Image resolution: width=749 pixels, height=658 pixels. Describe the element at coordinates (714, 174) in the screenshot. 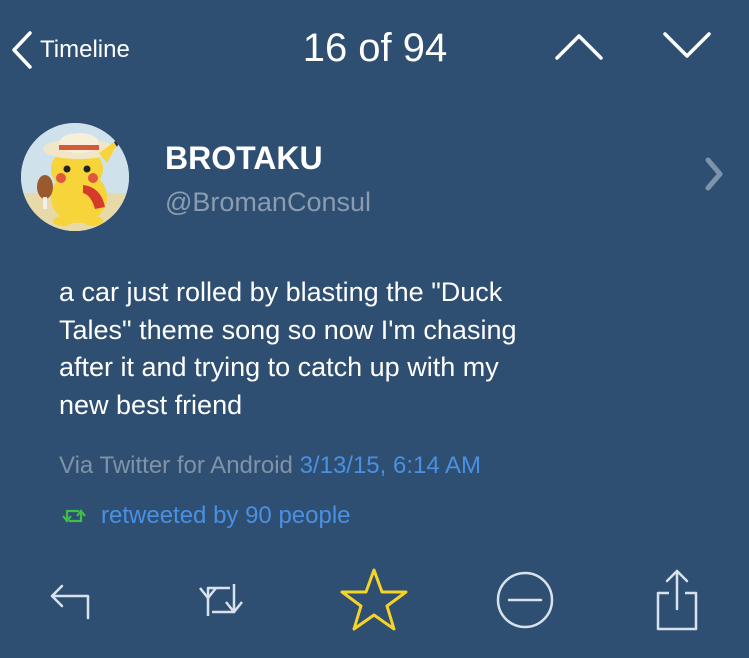

I see `chevron-right-icon` at that location.